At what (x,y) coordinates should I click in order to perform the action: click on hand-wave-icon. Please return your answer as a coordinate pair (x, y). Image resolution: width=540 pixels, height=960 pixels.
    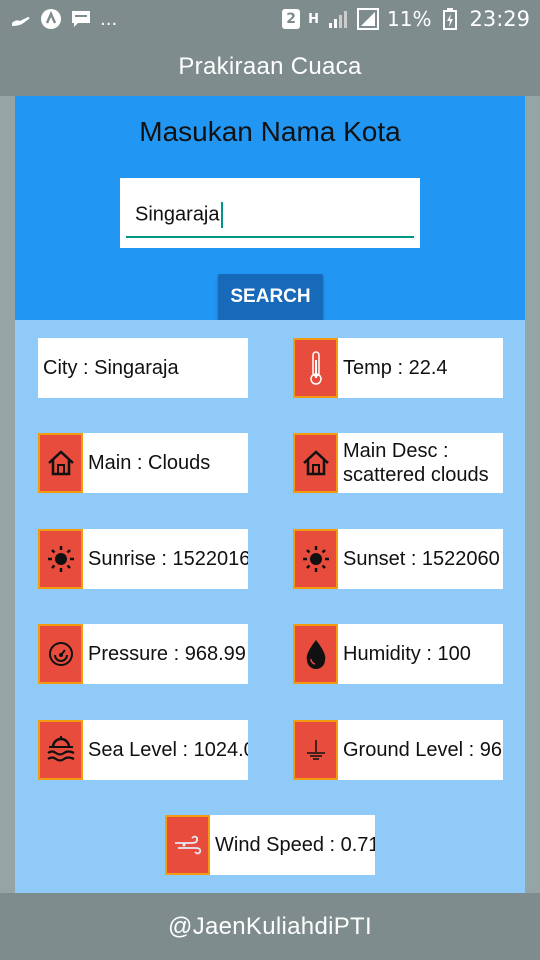
    Looking at the image, I should click on (21, 19).